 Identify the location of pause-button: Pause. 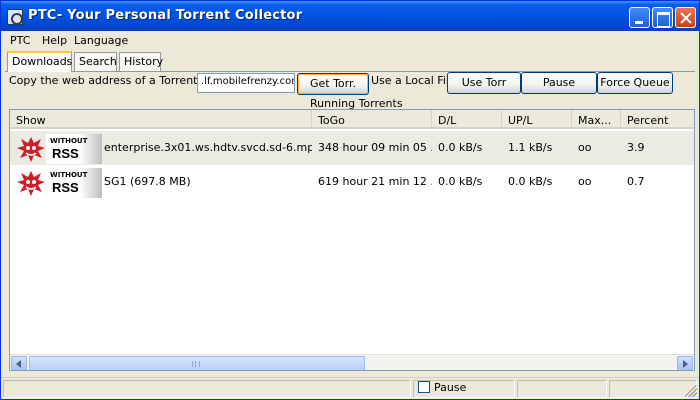
(559, 83).